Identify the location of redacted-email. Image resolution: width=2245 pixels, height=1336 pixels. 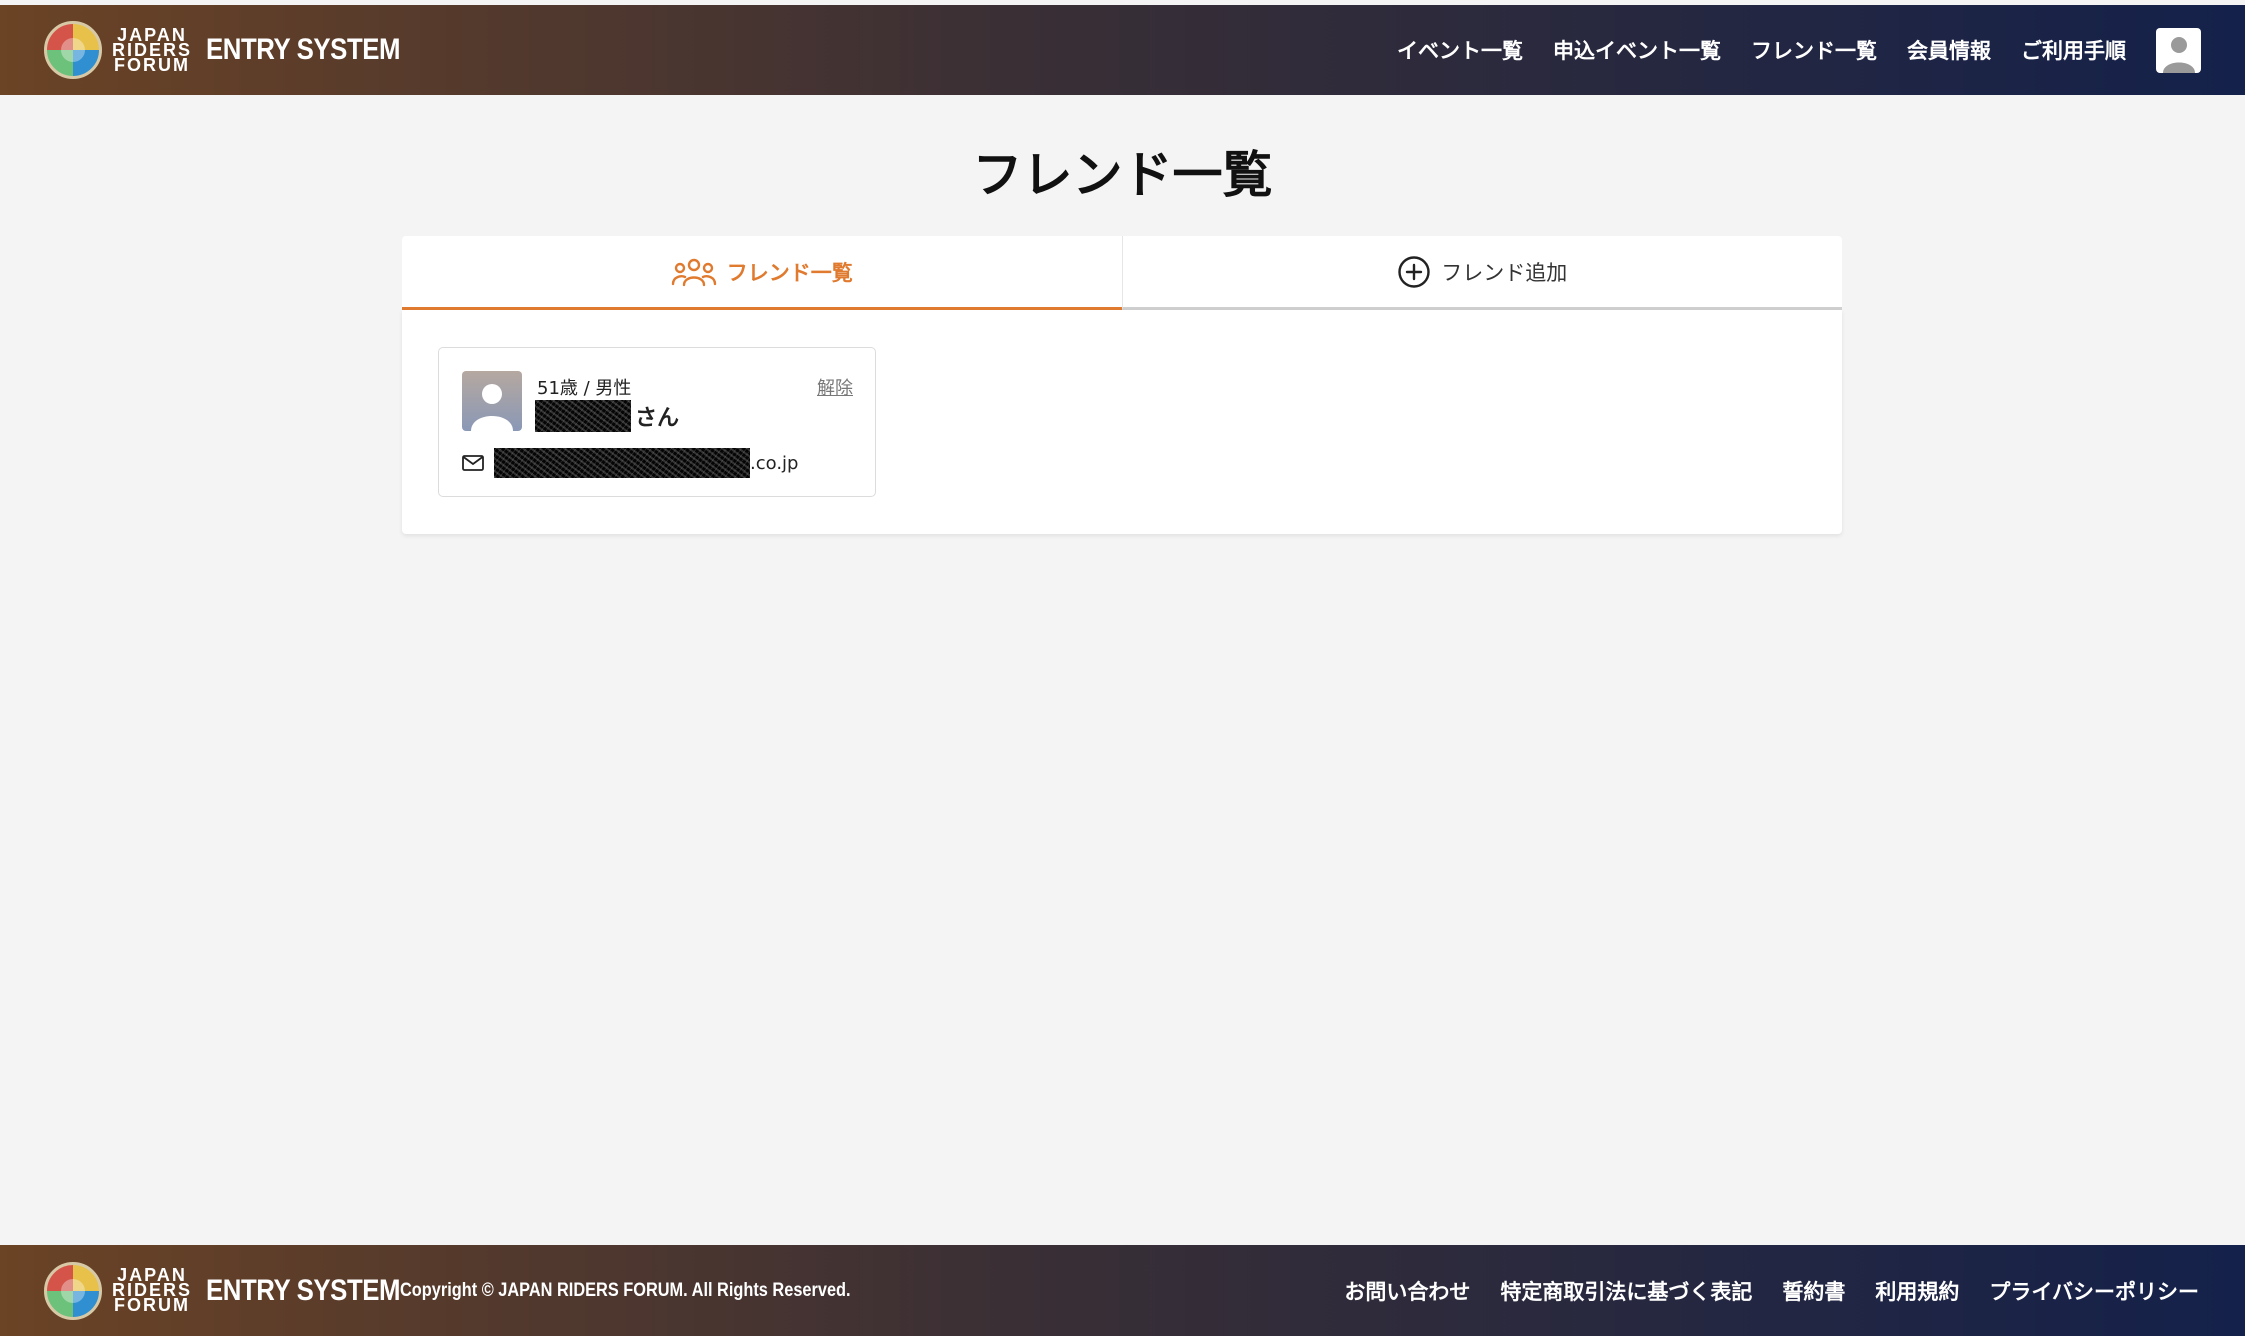
(622, 463).